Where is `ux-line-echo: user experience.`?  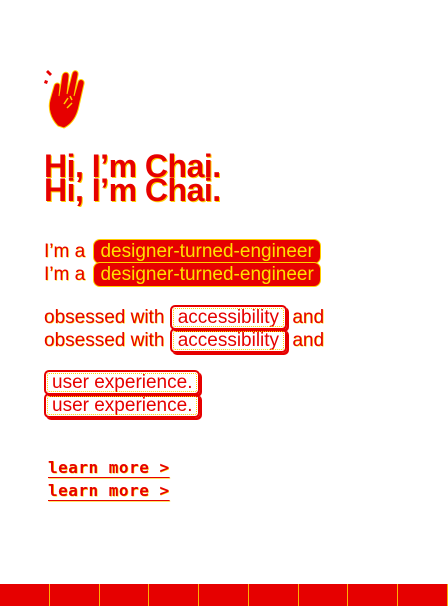
ux-line-echo: user experience. is located at coordinates (122, 405).